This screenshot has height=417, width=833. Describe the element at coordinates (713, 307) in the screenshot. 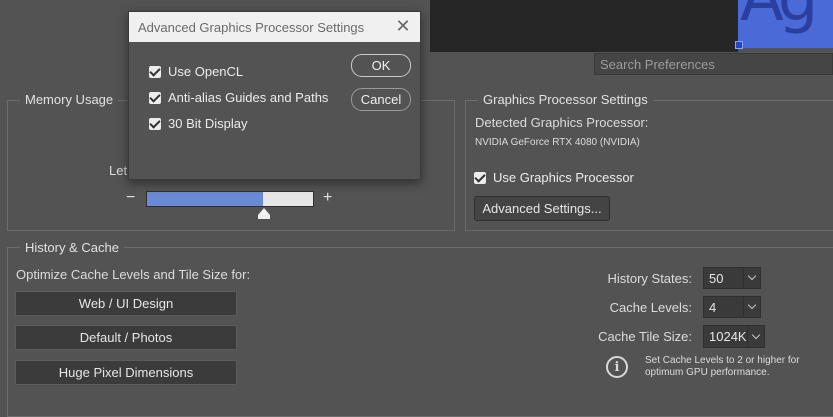

I see `cache-levels-value: 4` at that location.